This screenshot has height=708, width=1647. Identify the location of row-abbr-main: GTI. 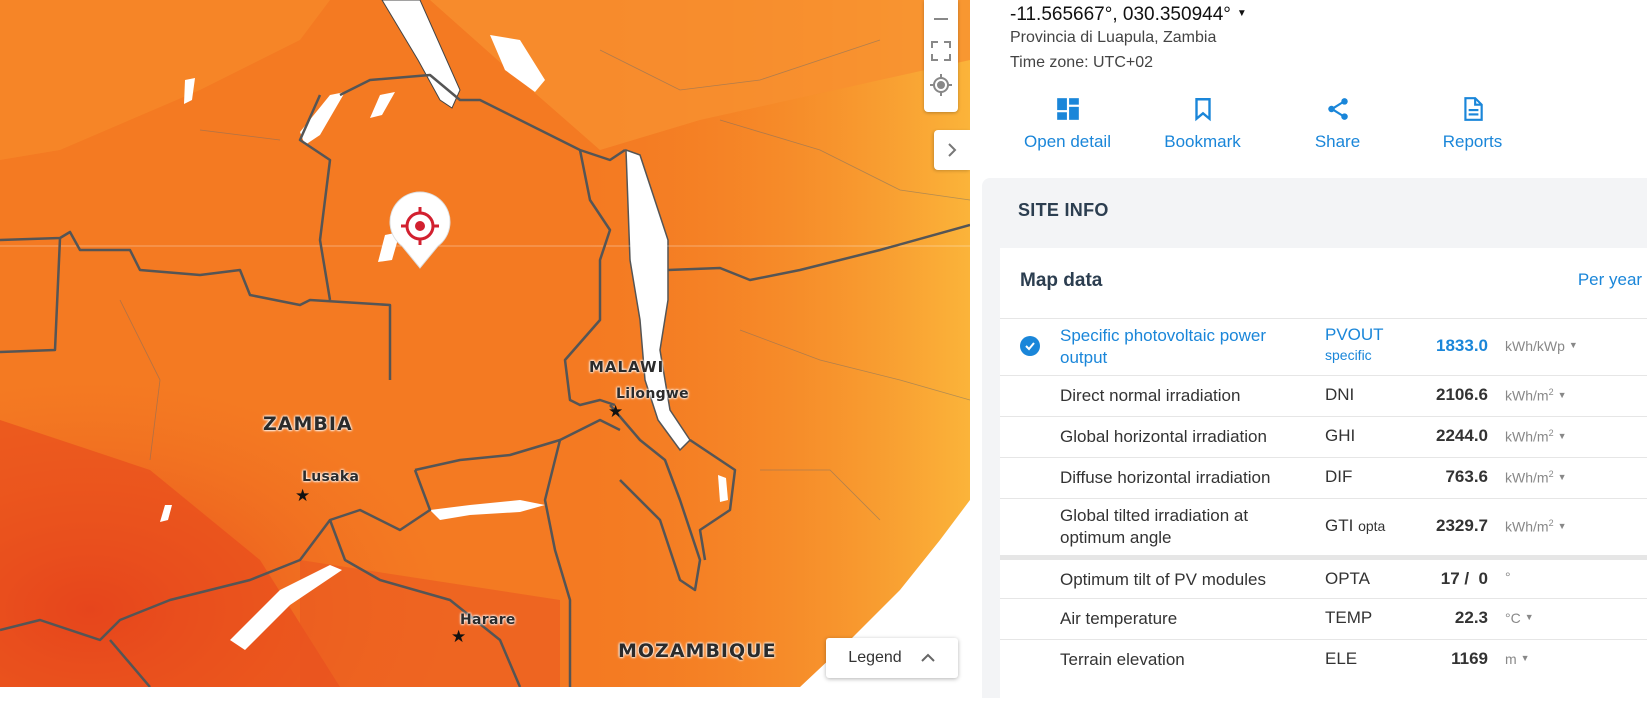
(1339, 525).